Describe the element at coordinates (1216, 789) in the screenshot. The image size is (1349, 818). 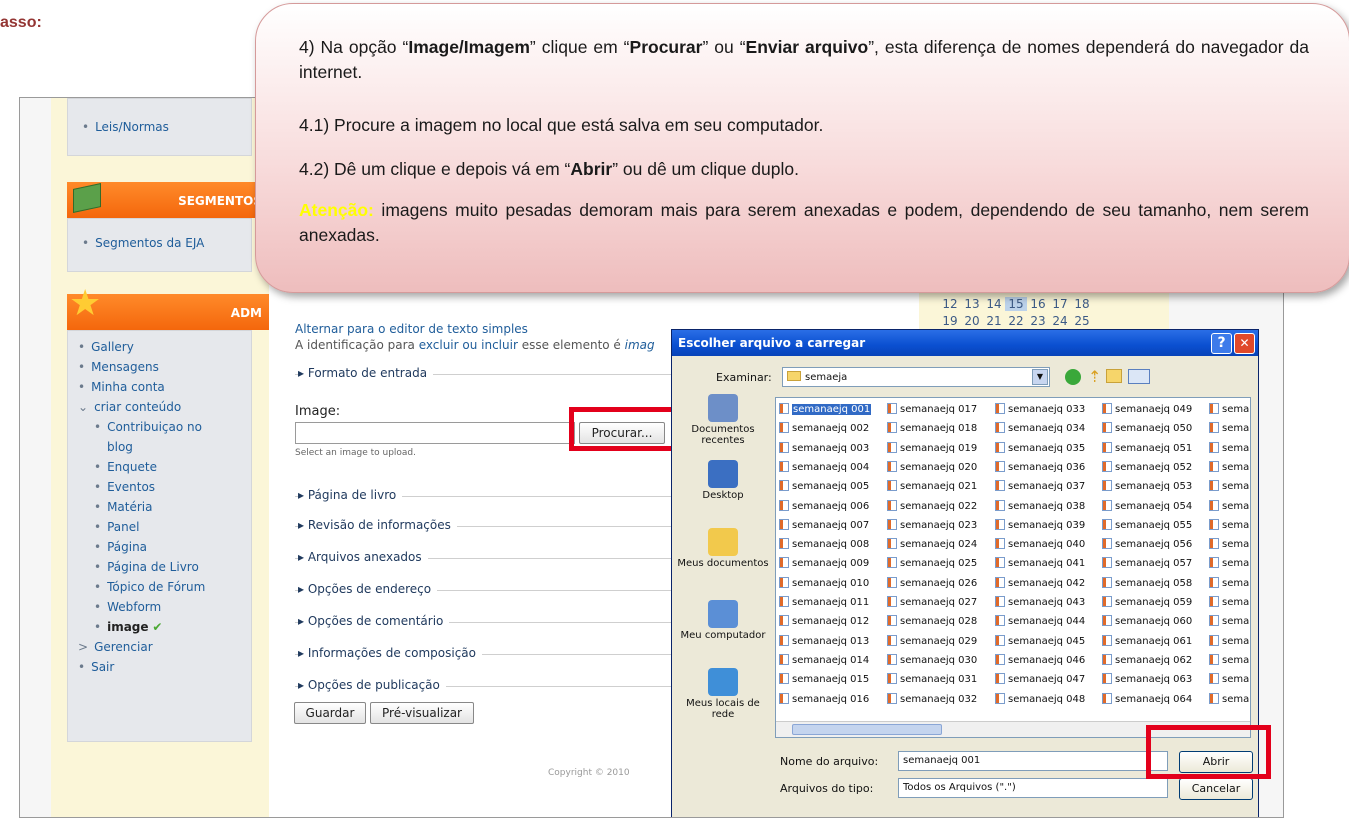
I see `cancel-button: Cancelar` at that location.